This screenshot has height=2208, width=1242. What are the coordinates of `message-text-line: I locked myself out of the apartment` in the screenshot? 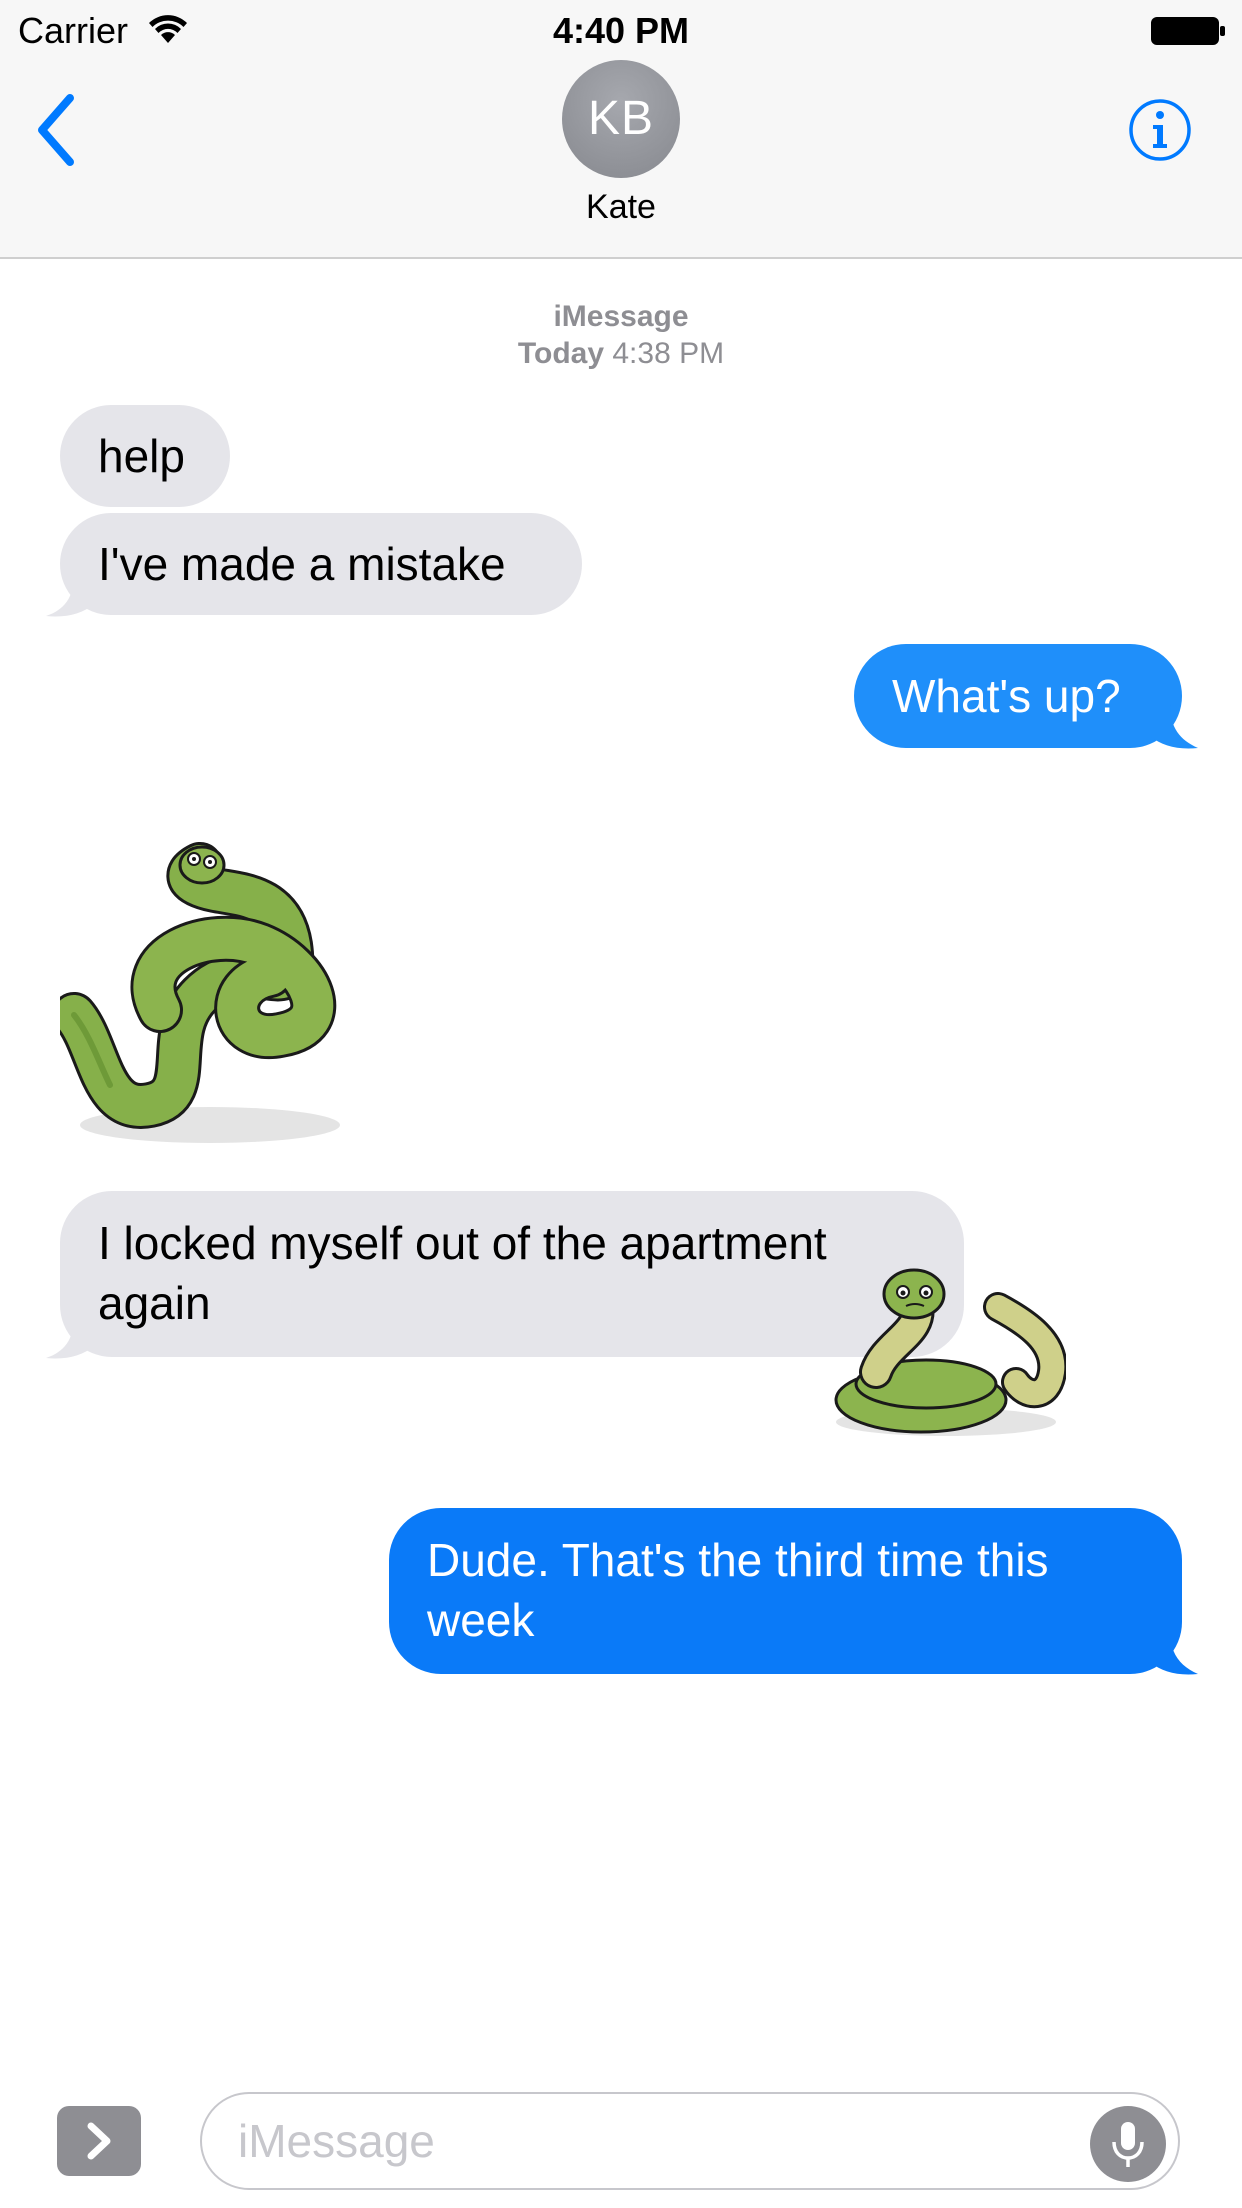 It's located at (462, 1243).